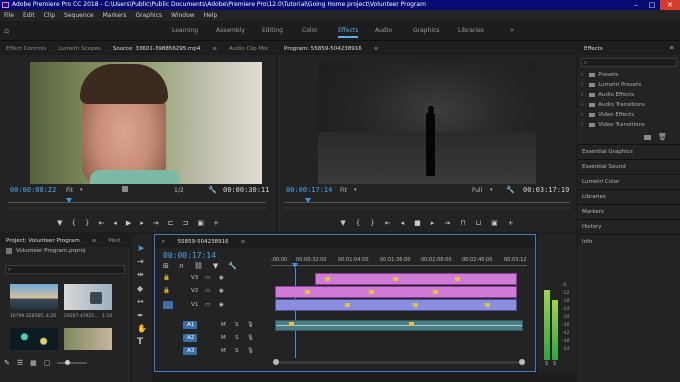  Describe the element at coordinates (510, 190) in the screenshot. I see `wrench-icon: 🔧` at that location.